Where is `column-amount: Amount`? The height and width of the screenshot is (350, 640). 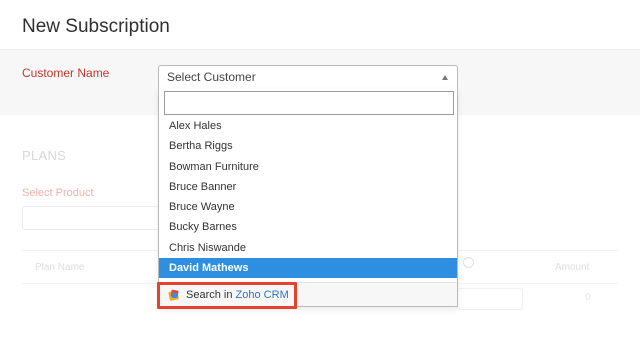
column-amount: Amount is located at coordinates (572, 267).